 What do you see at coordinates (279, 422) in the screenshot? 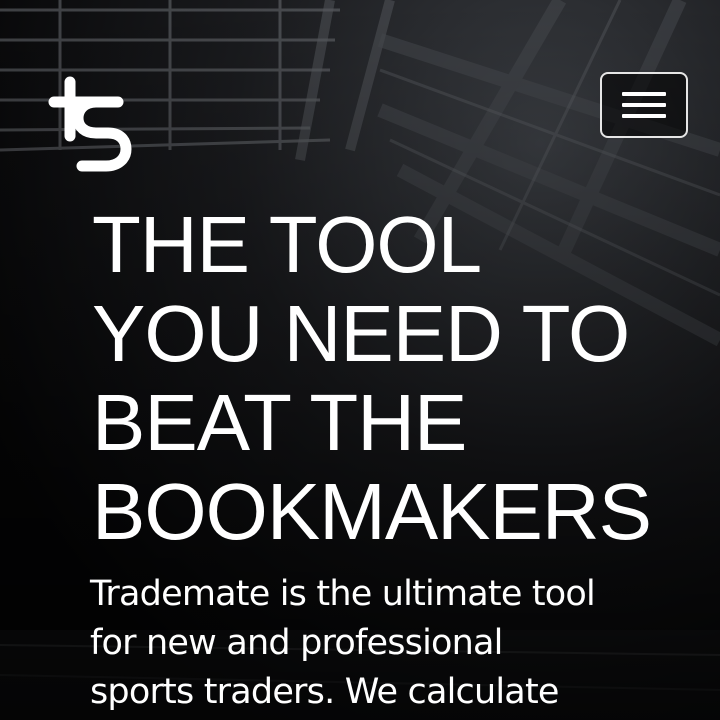
I see `hero-headline-line: BEAT THE` at bounding box center [279, 422].